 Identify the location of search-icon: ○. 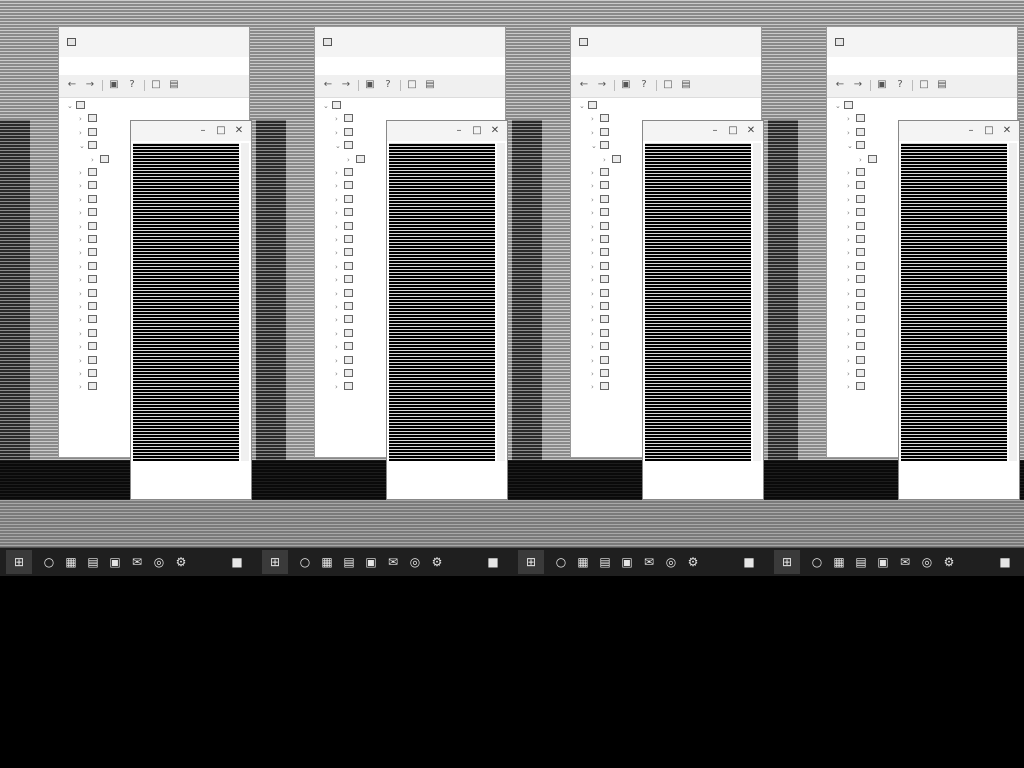
(561, 562).